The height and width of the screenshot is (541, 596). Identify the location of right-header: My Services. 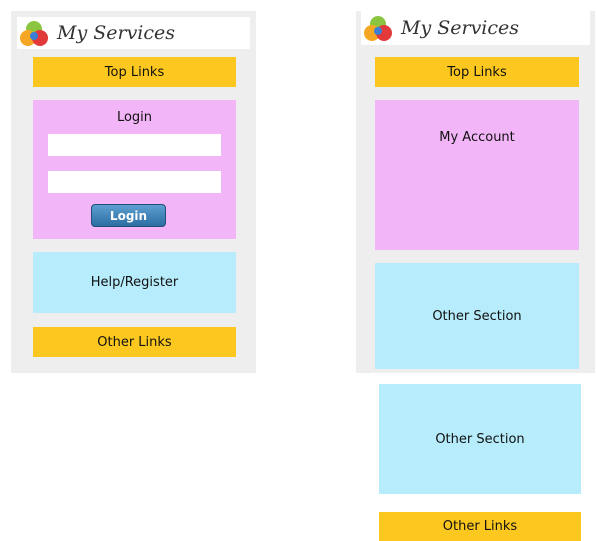
(475, 28).